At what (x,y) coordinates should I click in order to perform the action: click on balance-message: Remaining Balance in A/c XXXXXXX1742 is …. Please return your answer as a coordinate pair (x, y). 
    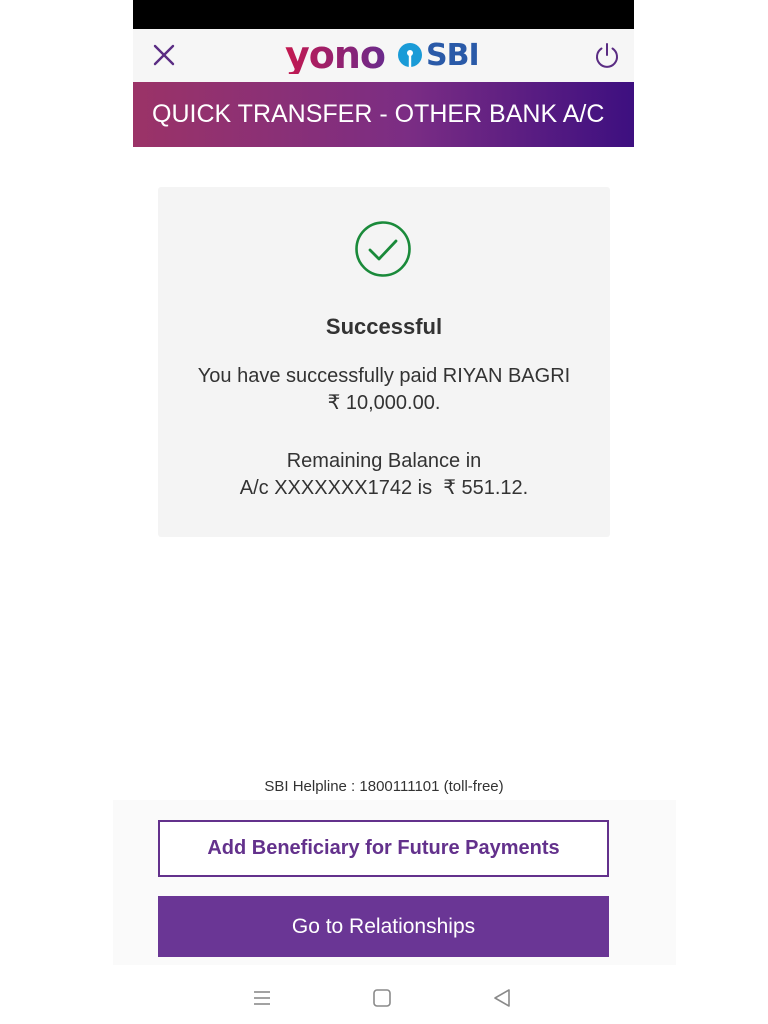
    Looking at the image, I should click on (384, 475).